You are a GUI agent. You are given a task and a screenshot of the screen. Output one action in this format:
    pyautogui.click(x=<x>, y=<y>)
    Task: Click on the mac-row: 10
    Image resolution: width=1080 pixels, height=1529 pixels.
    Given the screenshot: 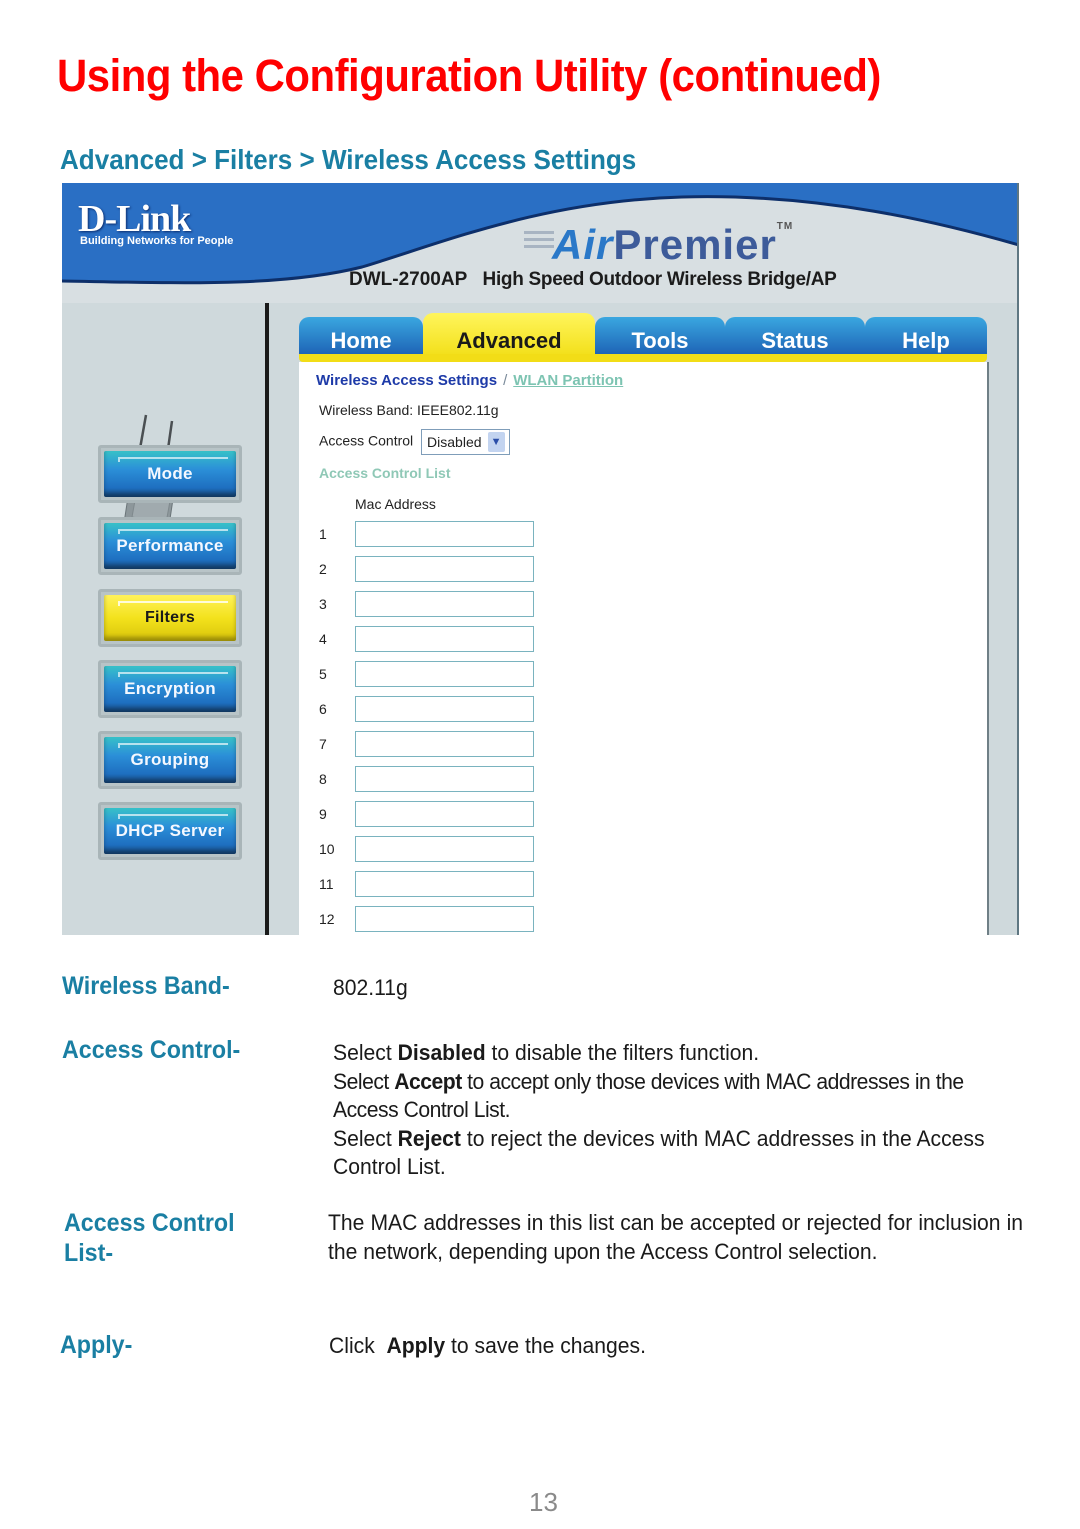 What is the action you would take?
    pyautogui.click(x=449, y=849)
    